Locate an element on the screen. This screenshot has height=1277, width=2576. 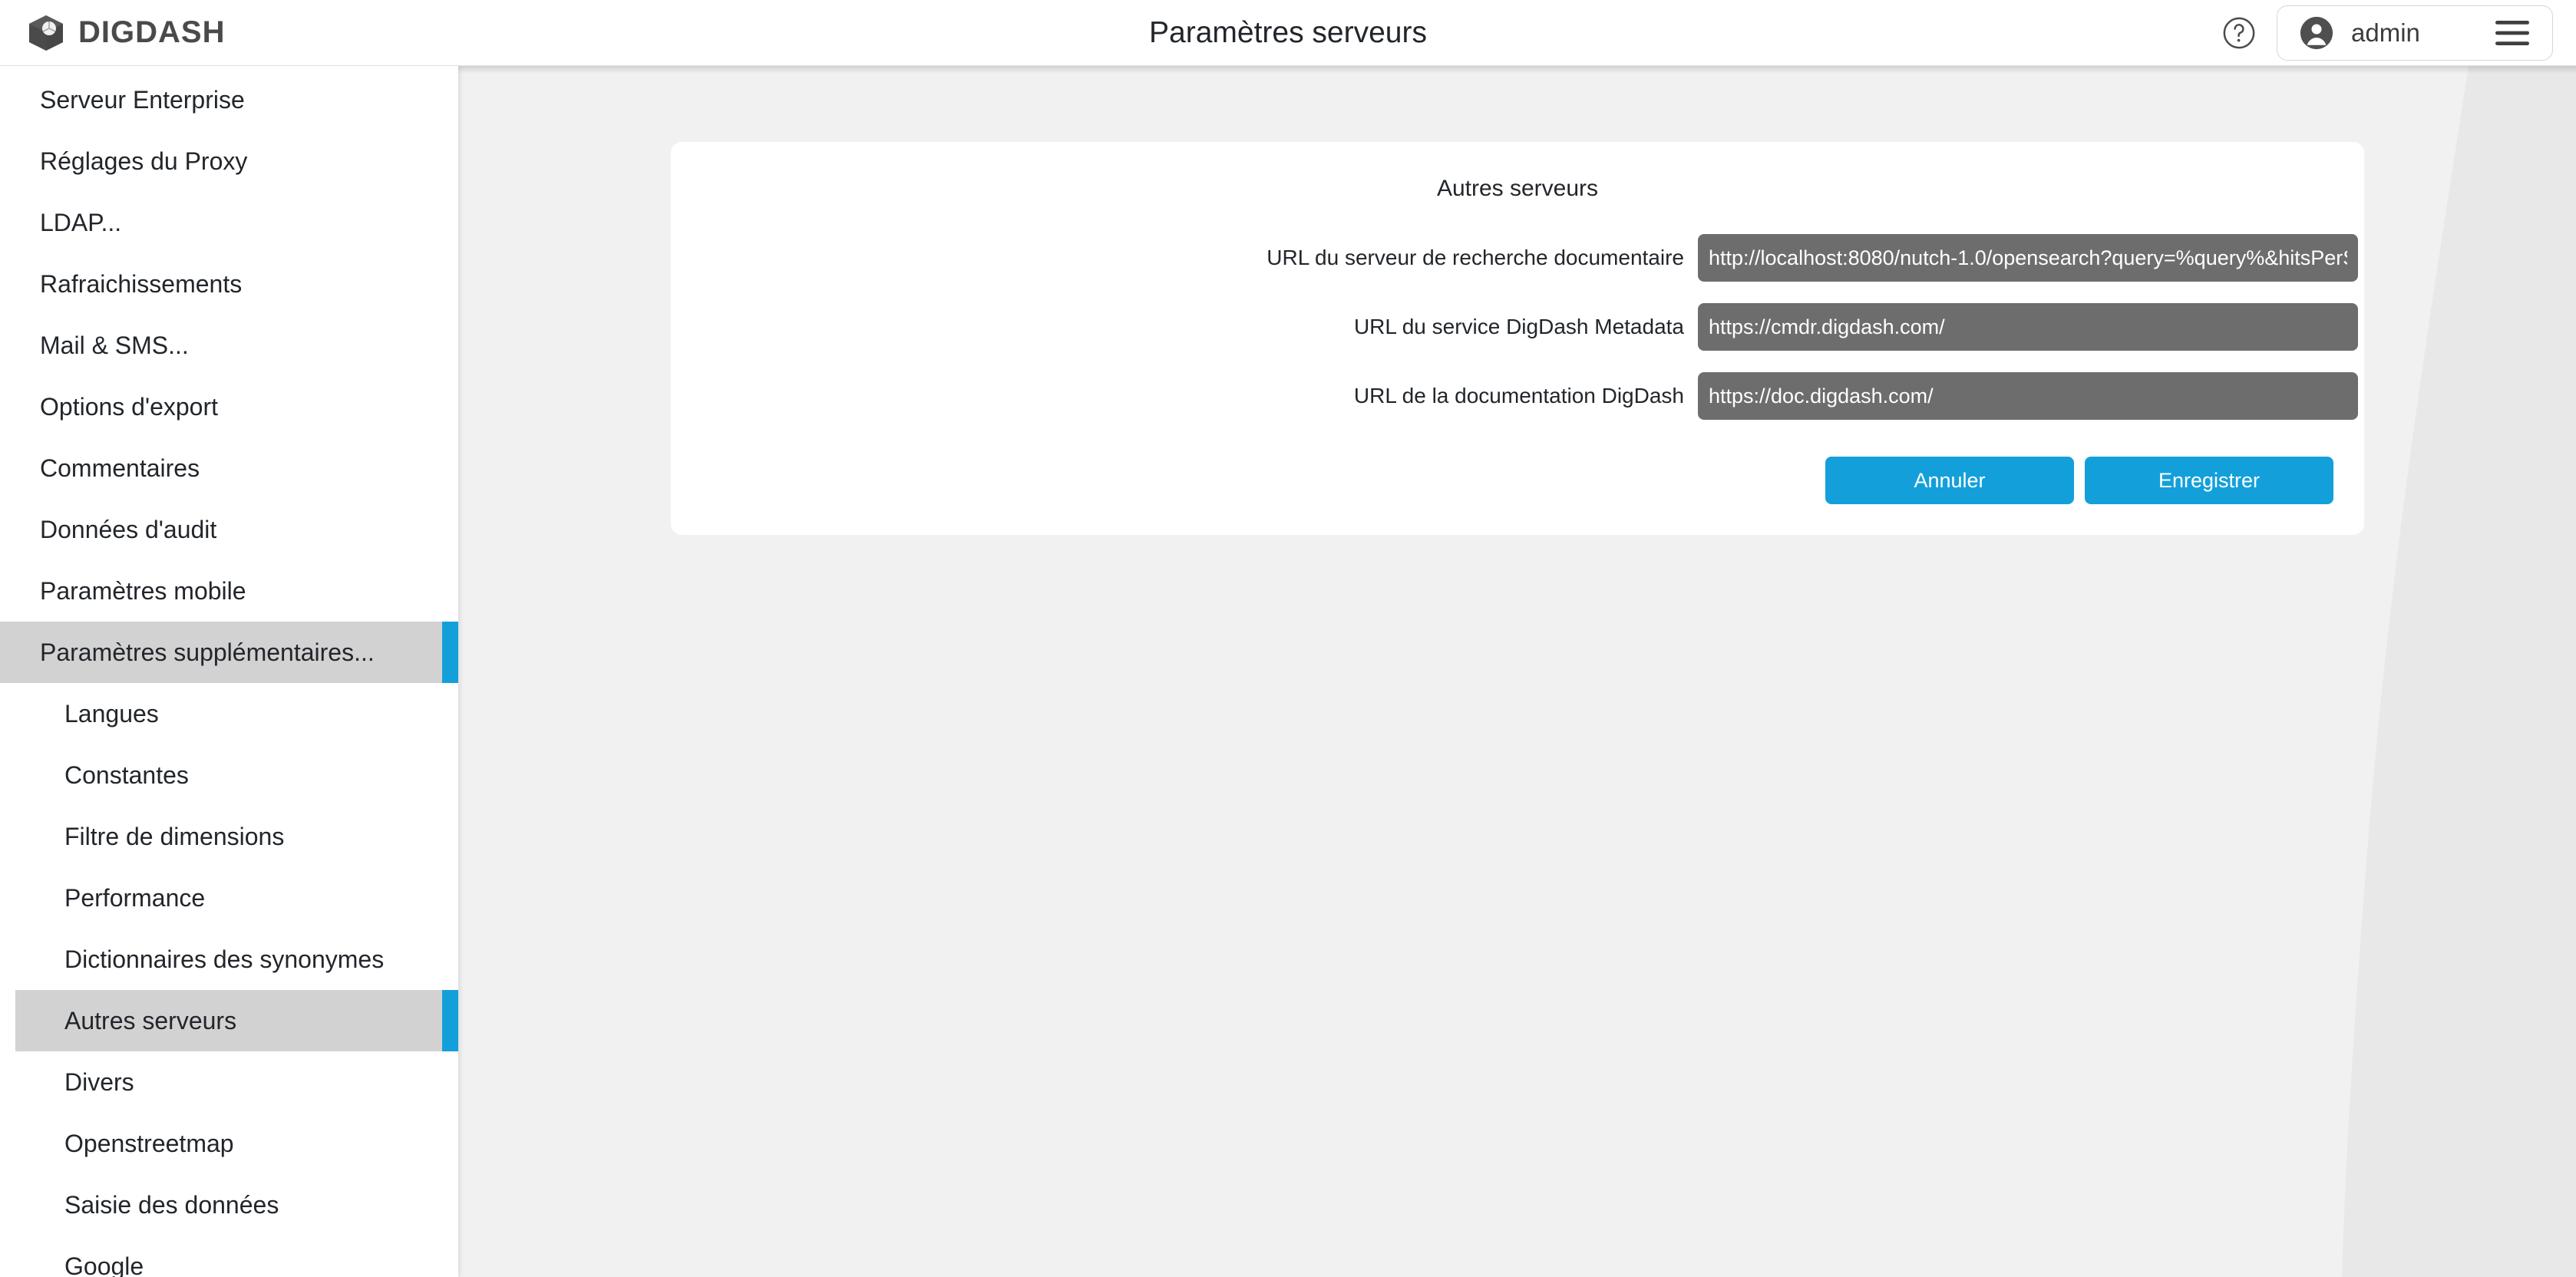
user-name-label: admin is located at coordinates (2385, 32).